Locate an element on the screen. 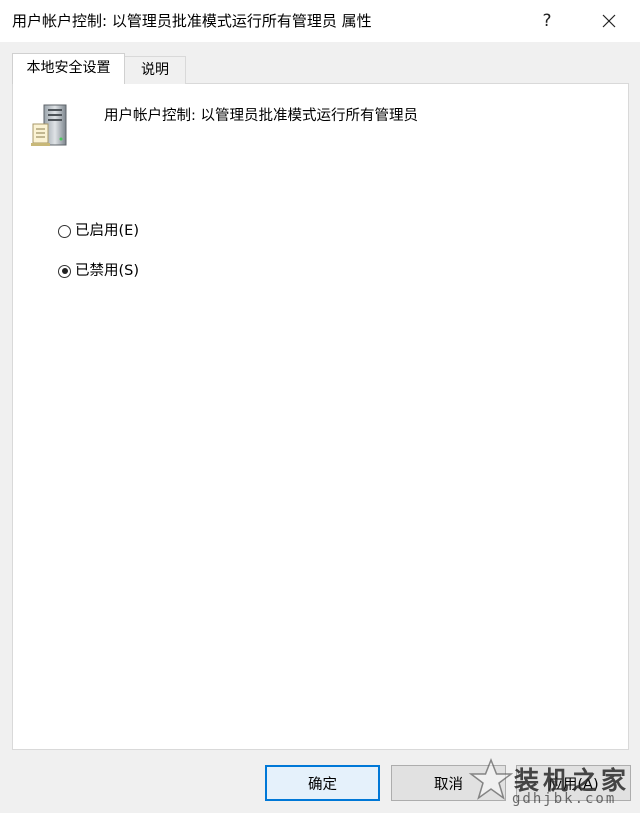 This screenshot has height=813, width=640. radio-disabled-label: 已禁用(S) is located at coordinates (107, 271).